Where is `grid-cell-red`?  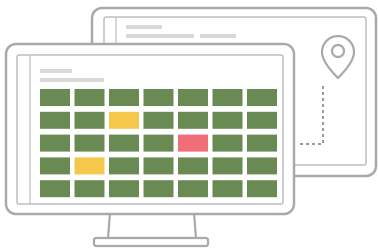
grid-cell-red is located at coordinates (193, 143).